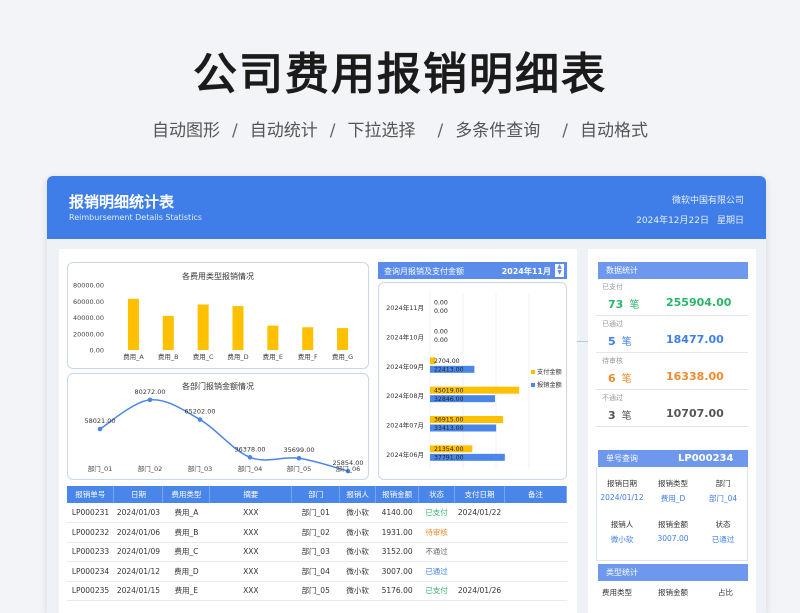 The image size is (800, 613). I want to click on legend-label: 支付金额, so click(550, 372).